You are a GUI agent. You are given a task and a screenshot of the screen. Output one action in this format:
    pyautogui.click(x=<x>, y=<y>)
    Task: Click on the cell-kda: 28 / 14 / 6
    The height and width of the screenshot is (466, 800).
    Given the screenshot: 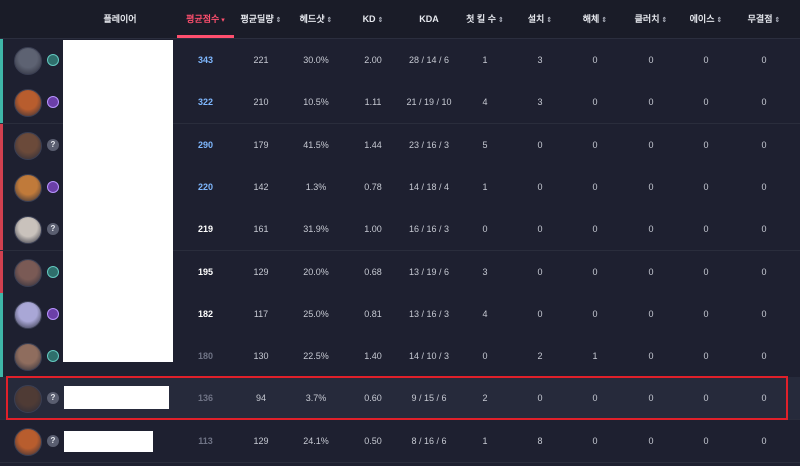 What is the action you would take?
    pyautogui.click(x=429, y=60)
    